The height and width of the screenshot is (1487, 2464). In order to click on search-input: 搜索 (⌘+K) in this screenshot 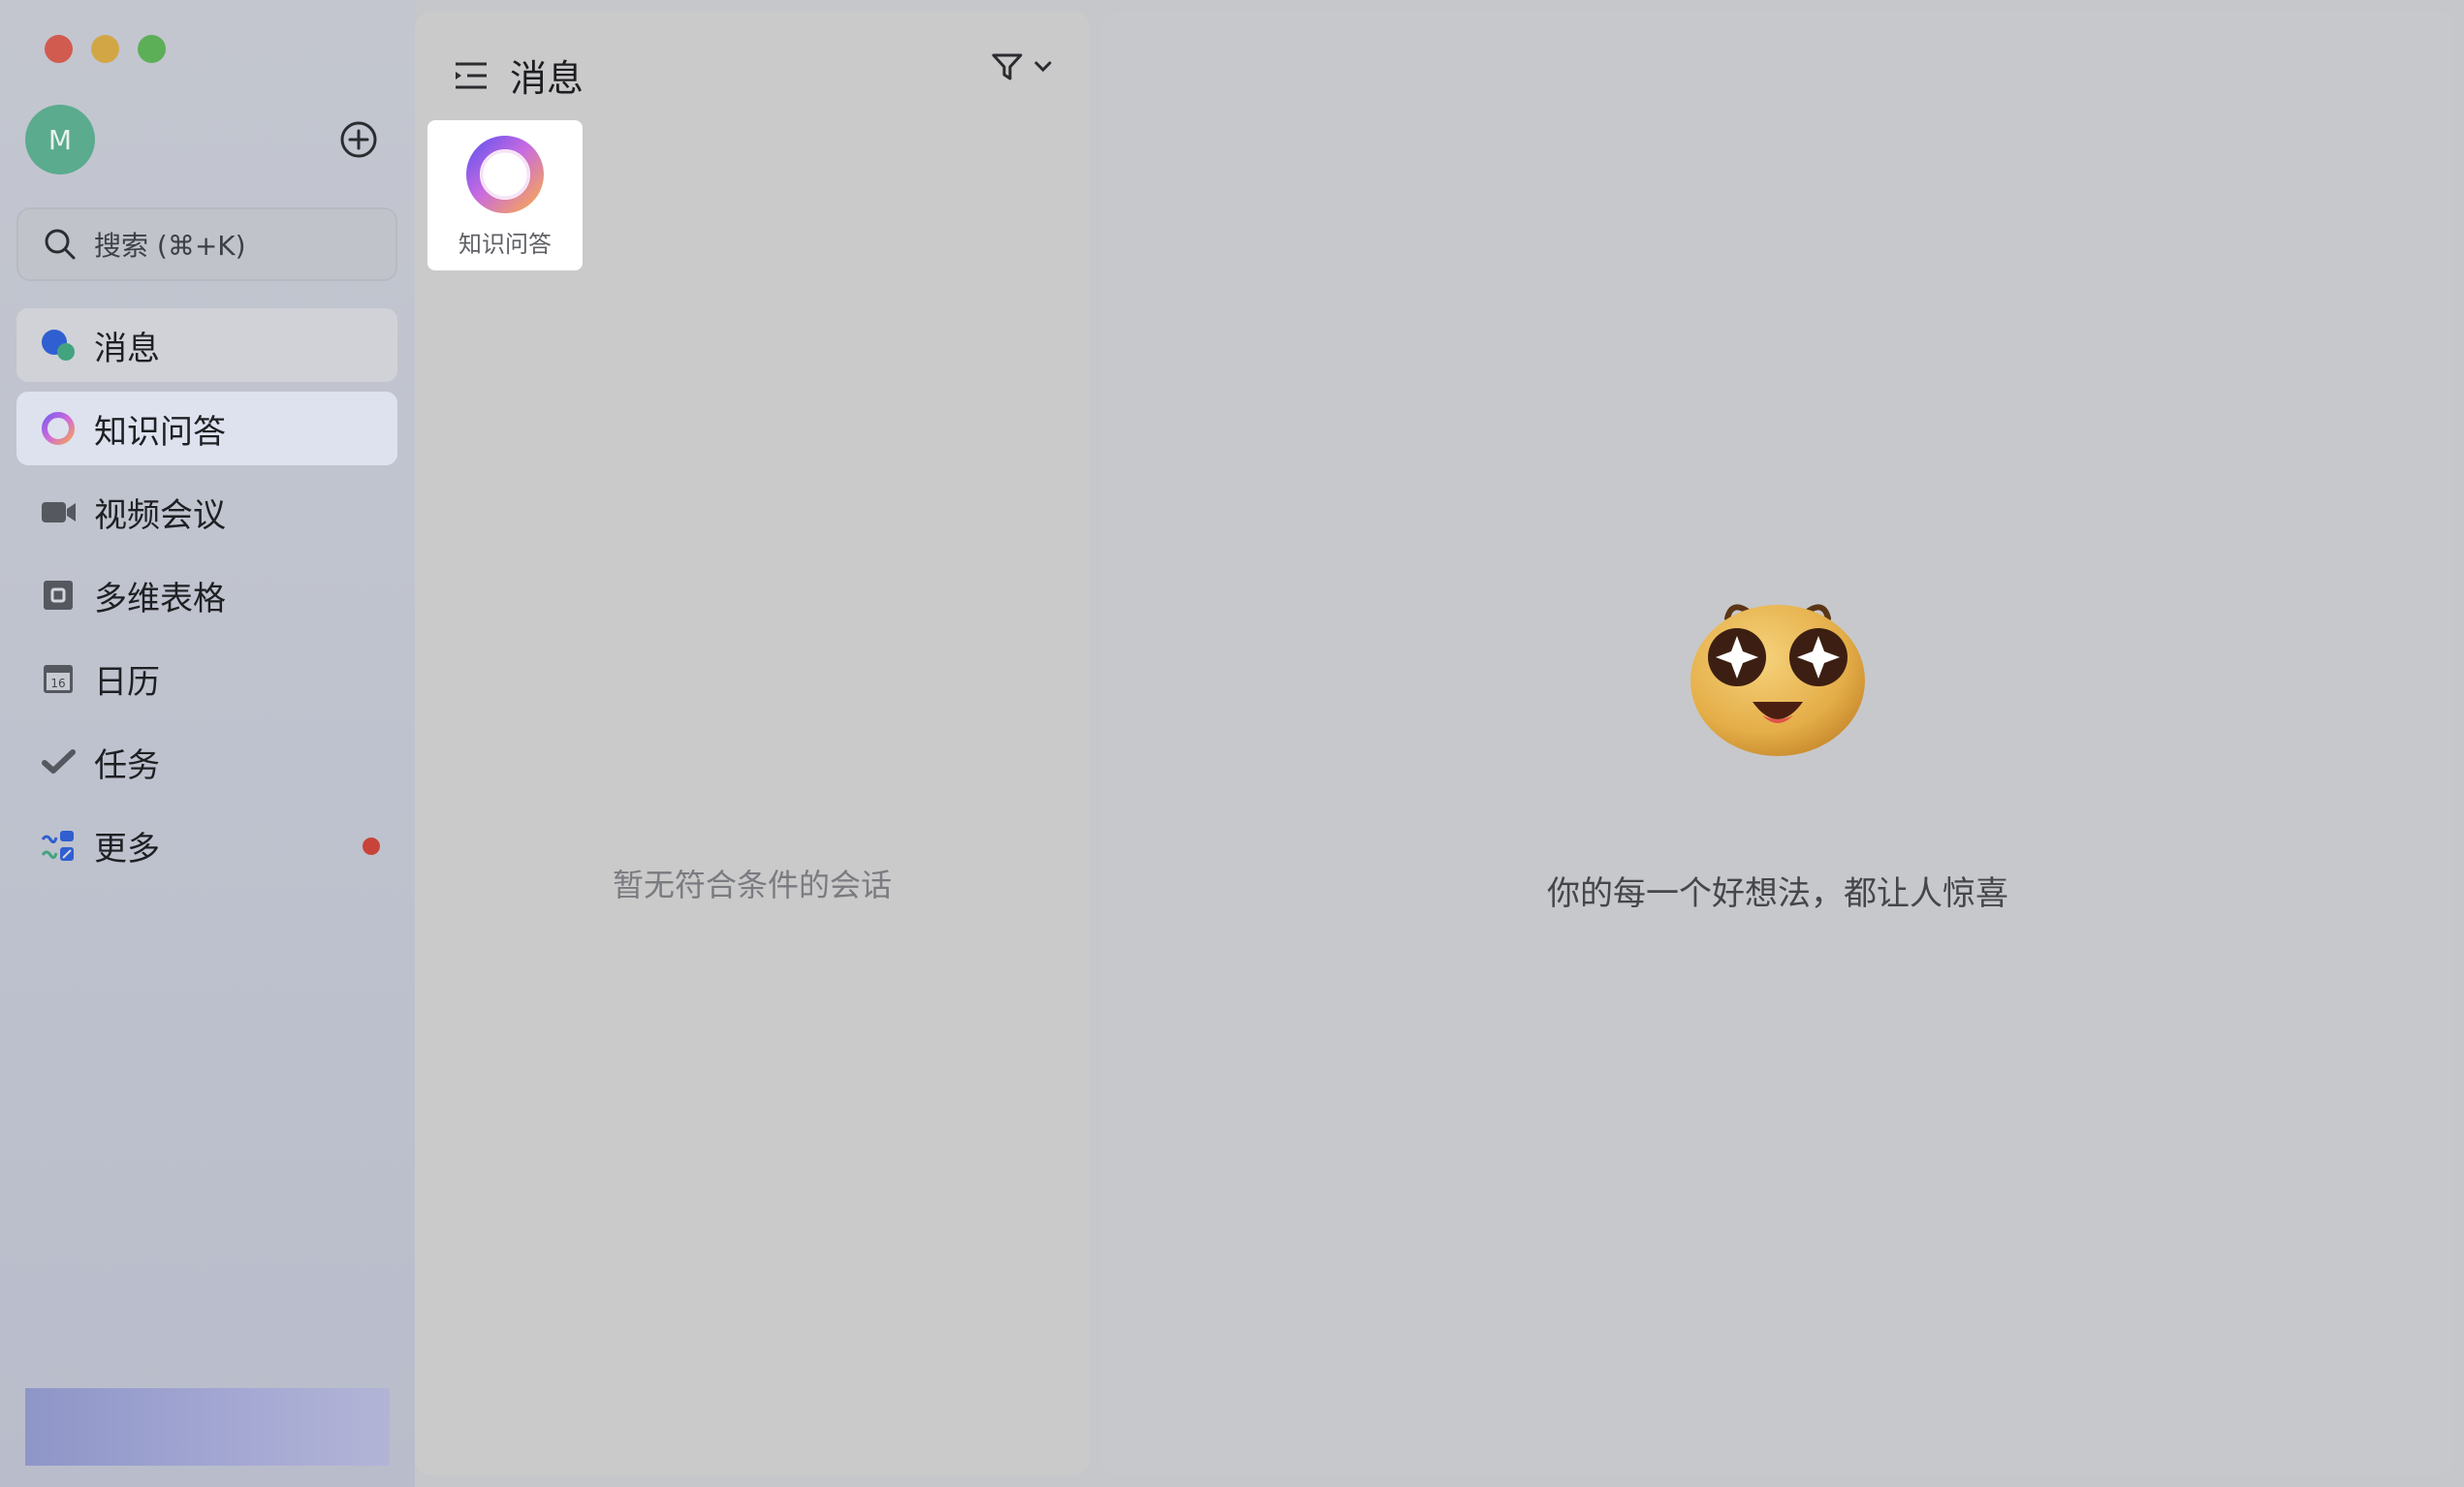, I will do `click(206, 244)`.